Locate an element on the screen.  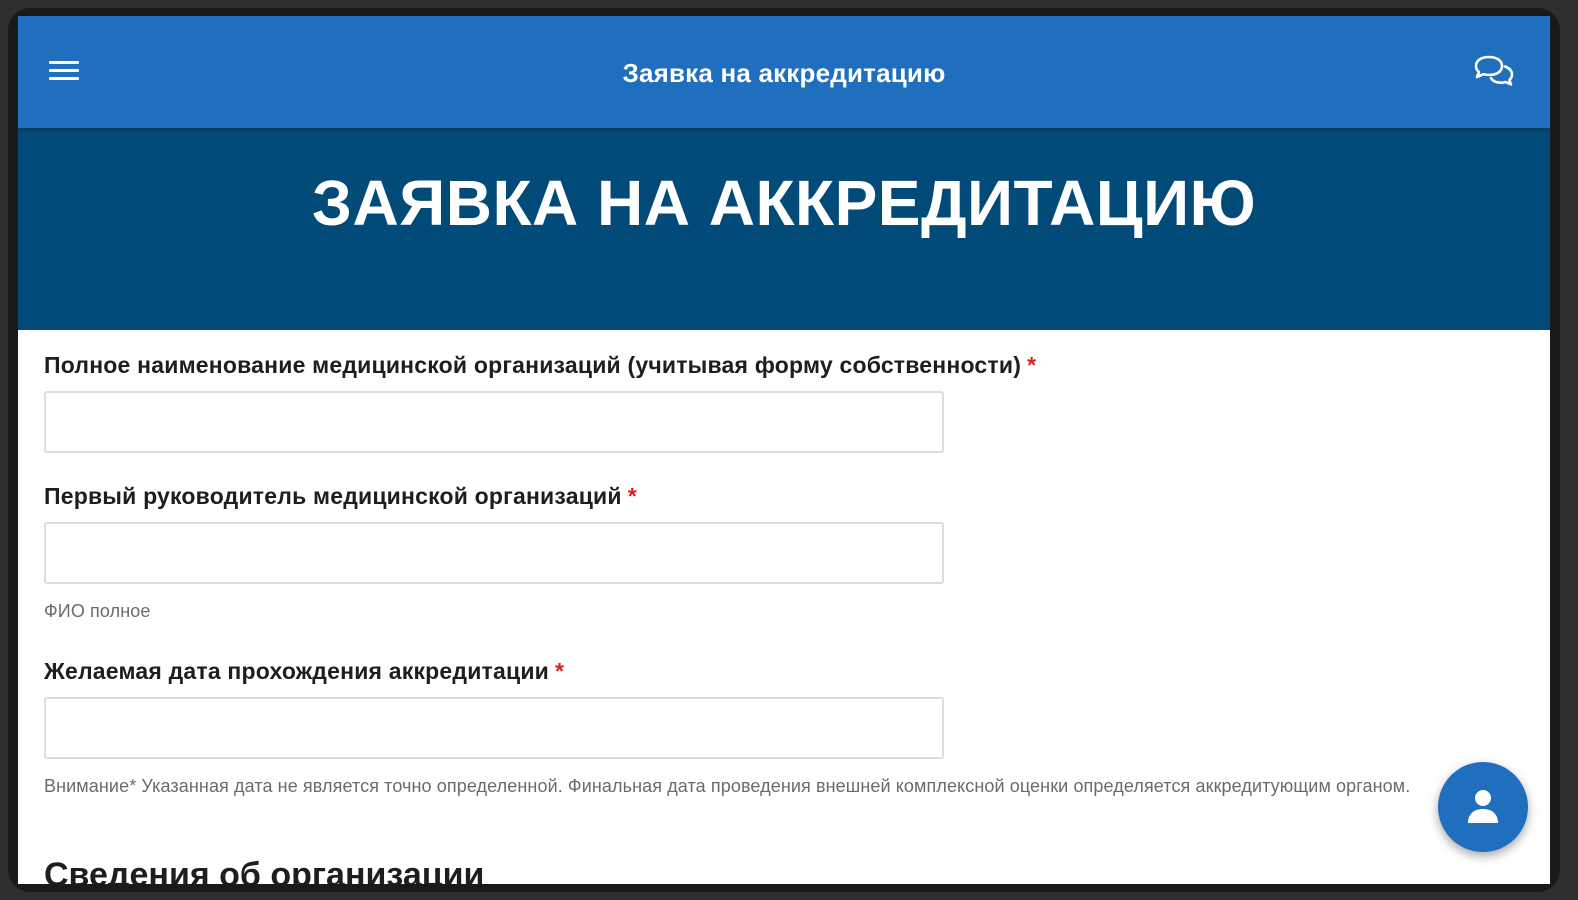
organization-name-input is located at coordinates (494, 422).